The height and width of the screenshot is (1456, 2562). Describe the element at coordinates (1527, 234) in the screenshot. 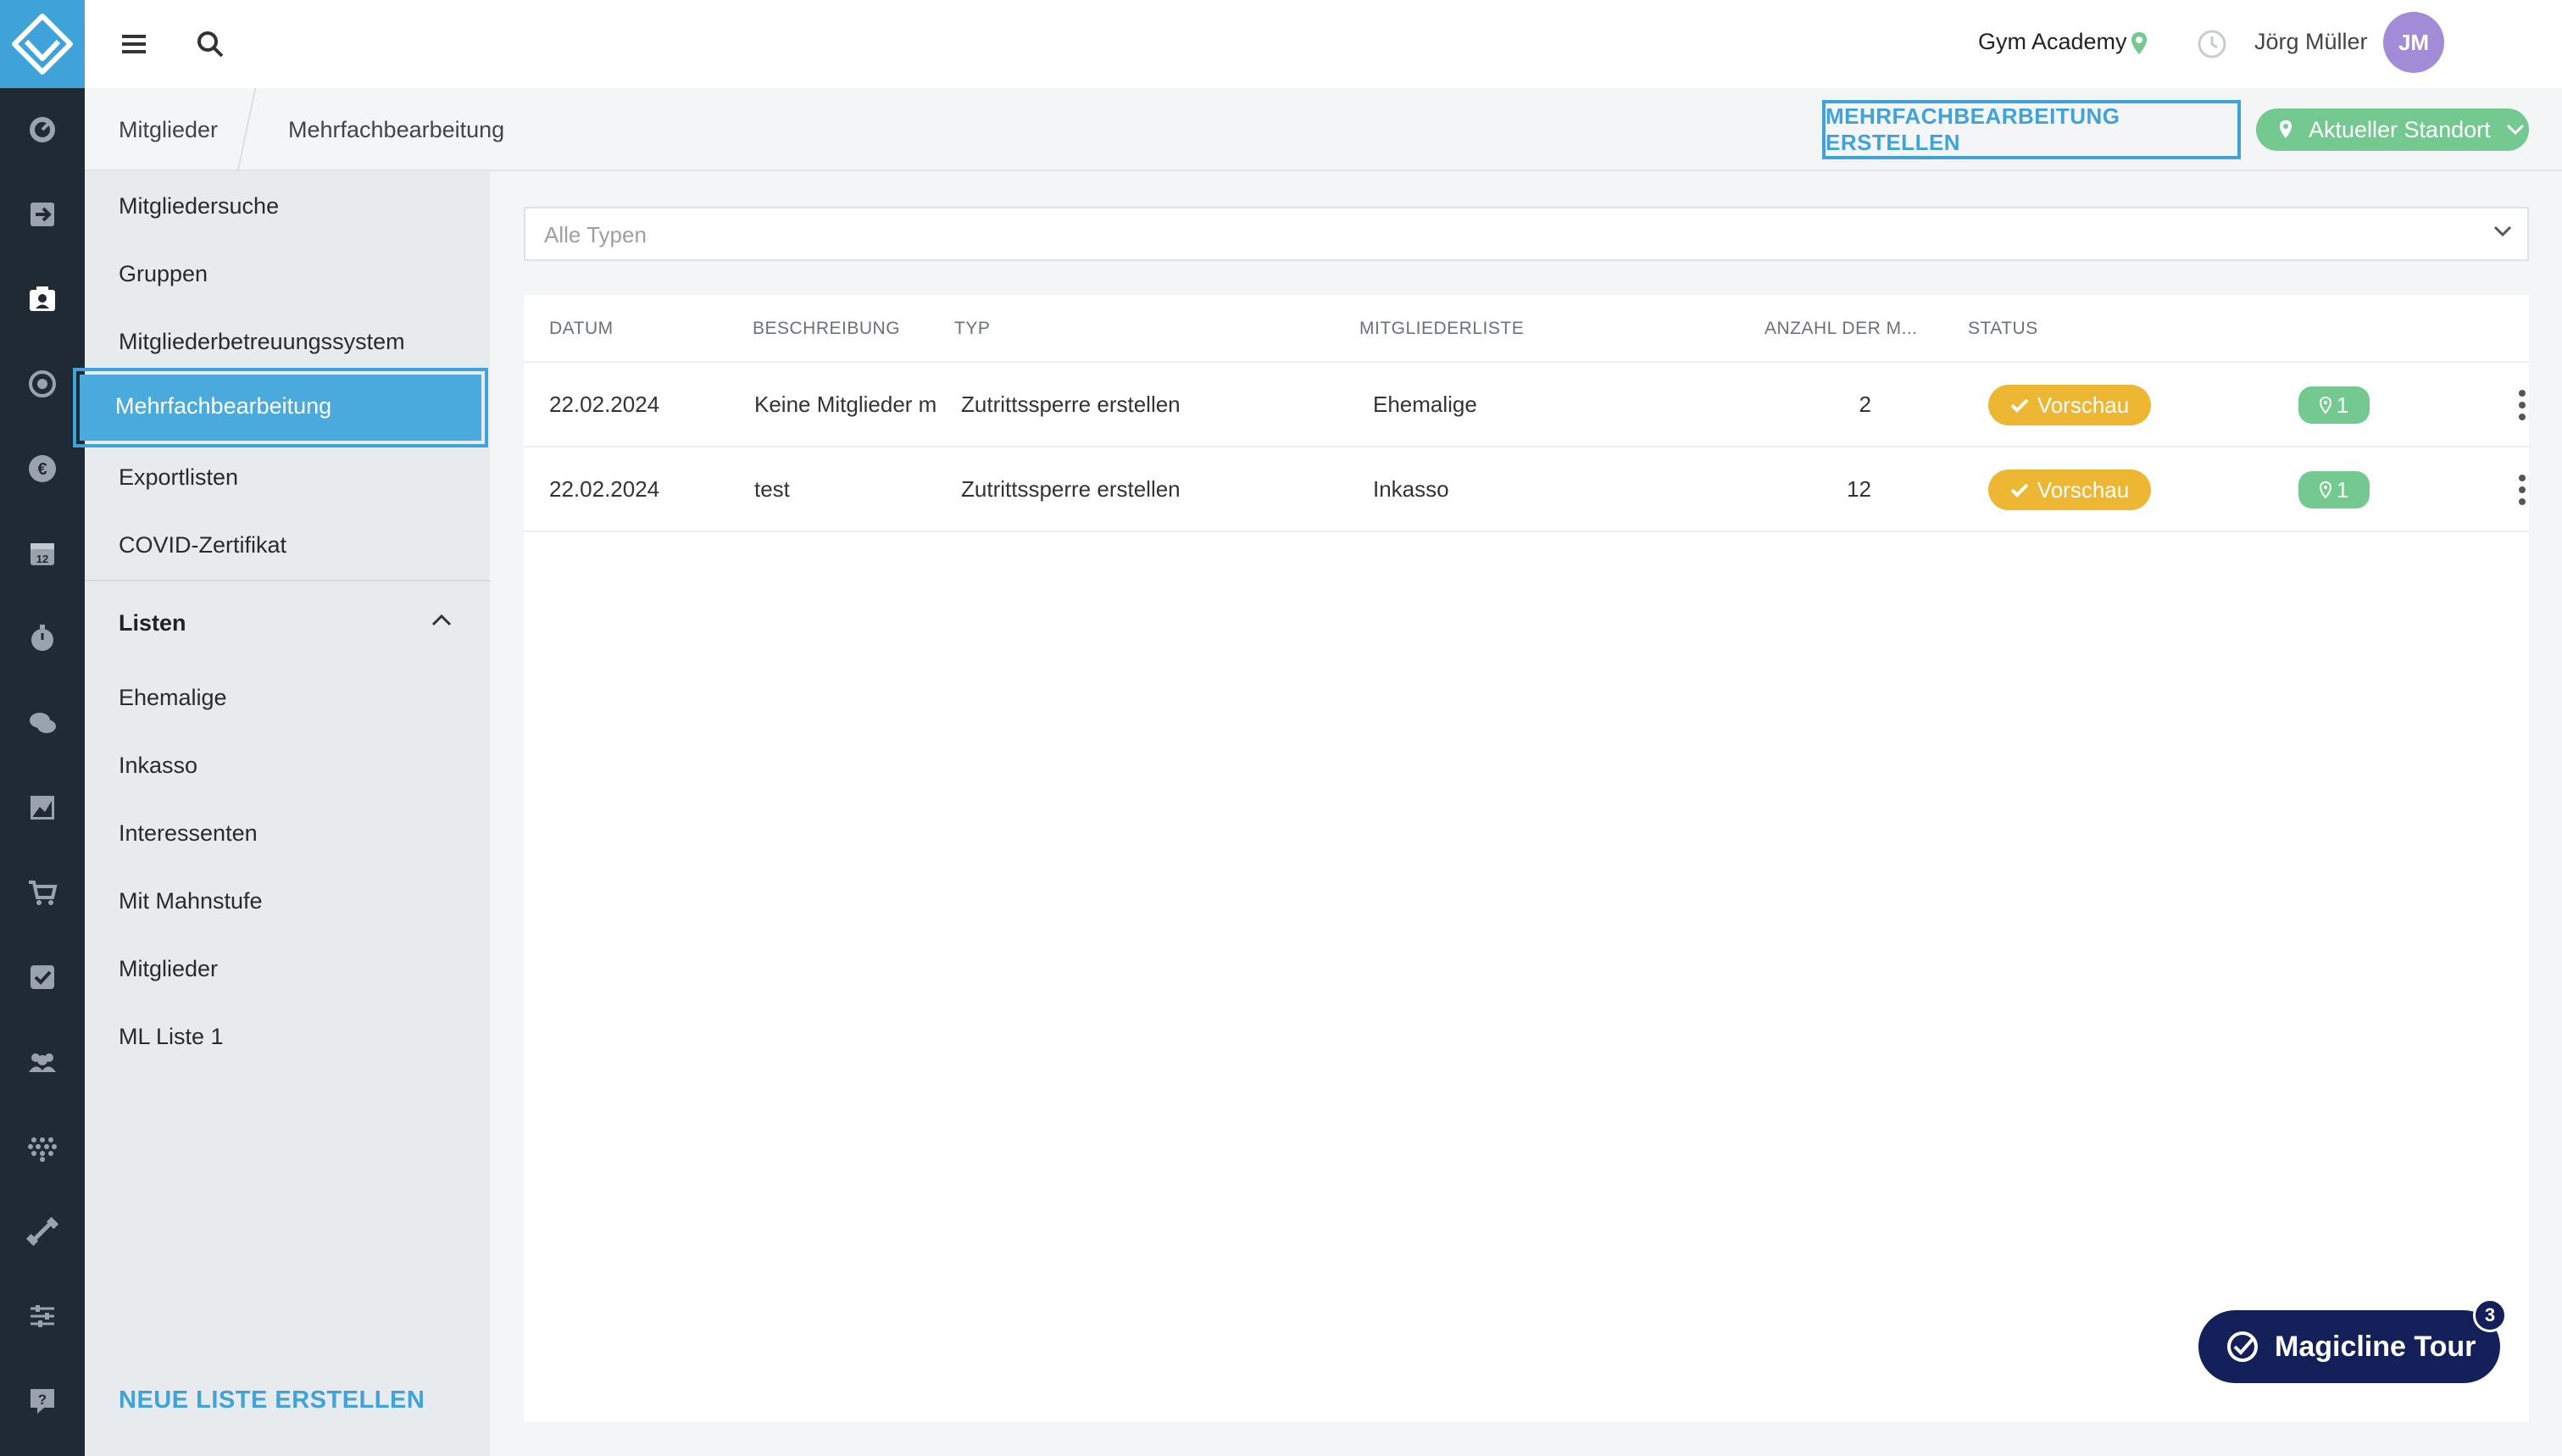

I see `type-filter-select: Alle Typen` at that location.